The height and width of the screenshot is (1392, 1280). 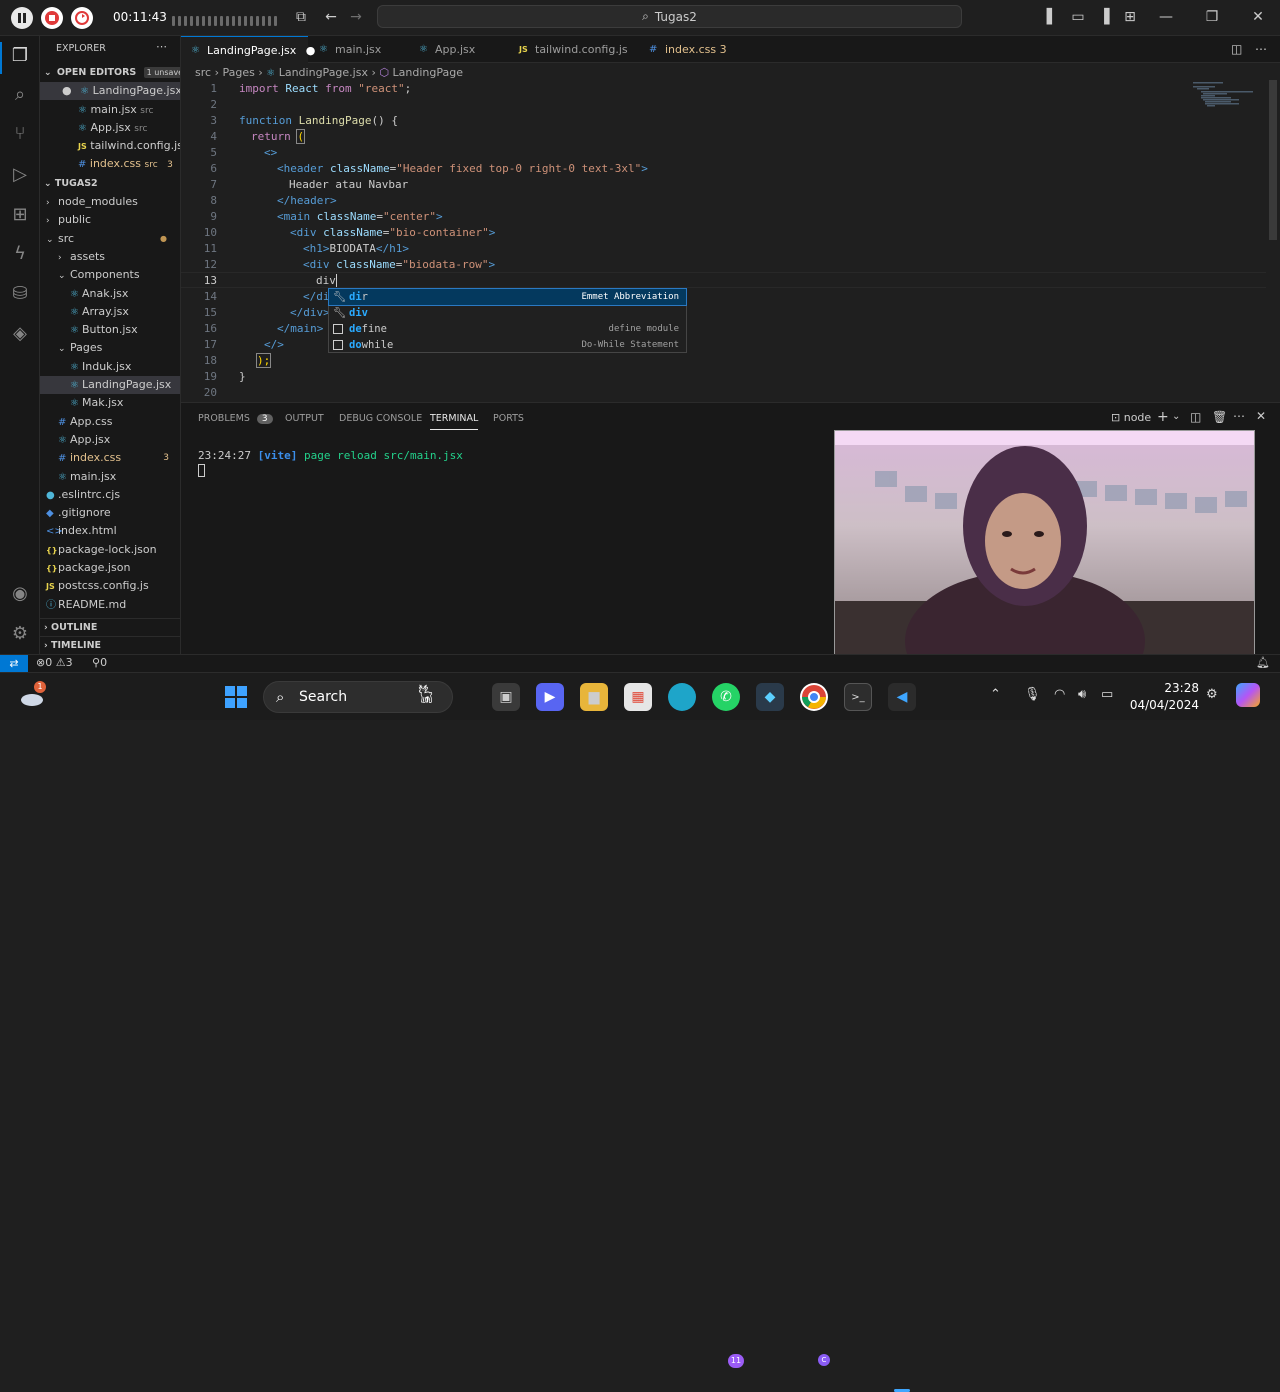 I want to click on account-icon: ◉, so click(x=20, y=594).